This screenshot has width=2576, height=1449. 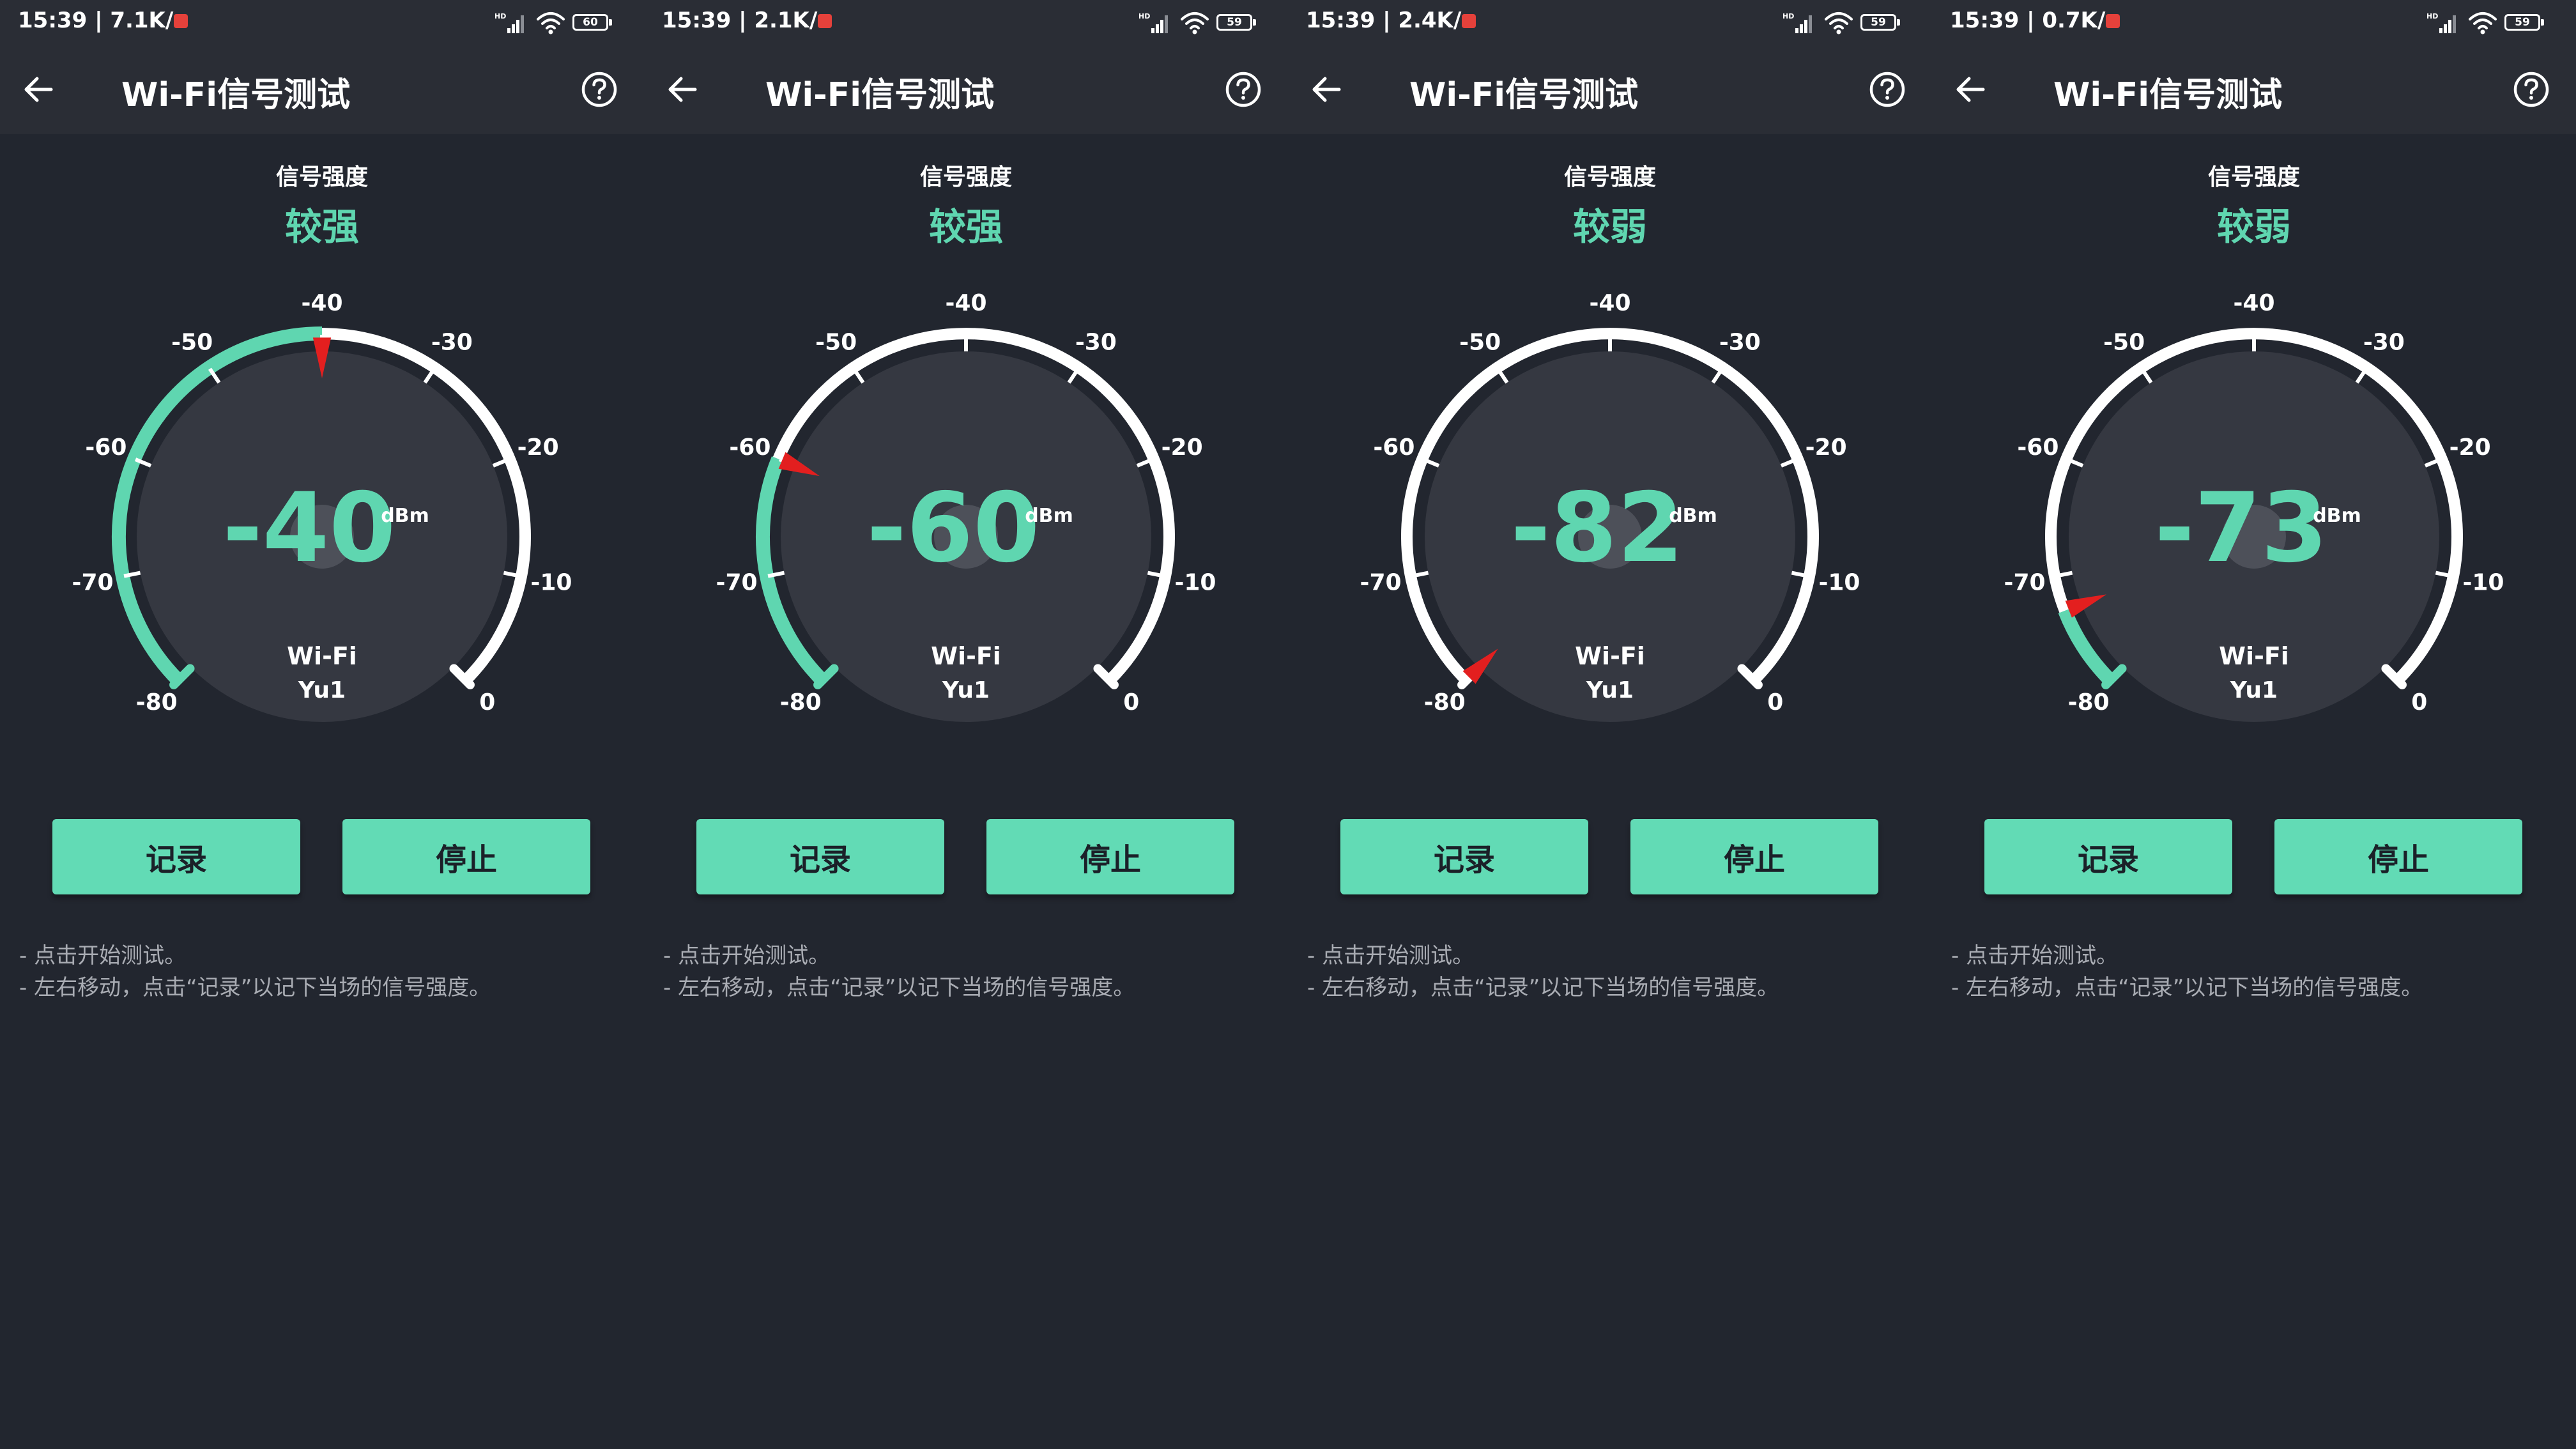 I want to click on status-bar: 15:39 | 2.4K/s HD 59, so click(x=1610, y=22).